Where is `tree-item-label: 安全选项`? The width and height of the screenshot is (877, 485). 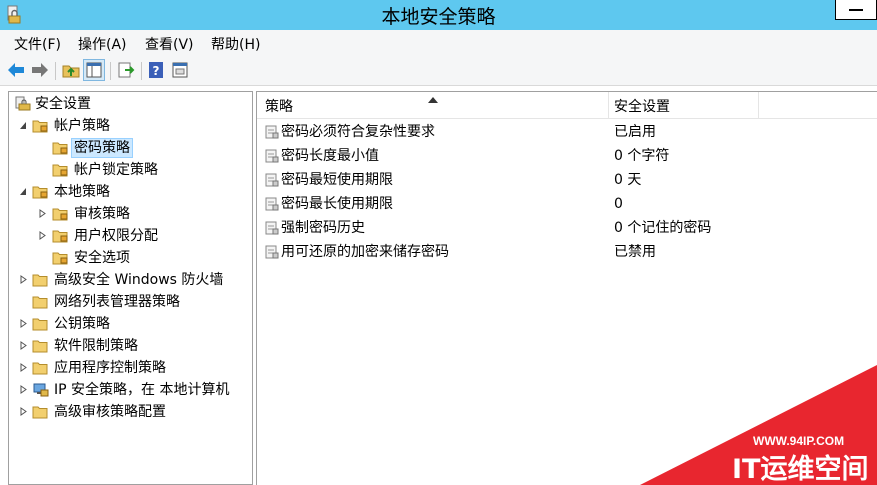 tree-item-label: 安全选项 is located at coordinates (102, 258).